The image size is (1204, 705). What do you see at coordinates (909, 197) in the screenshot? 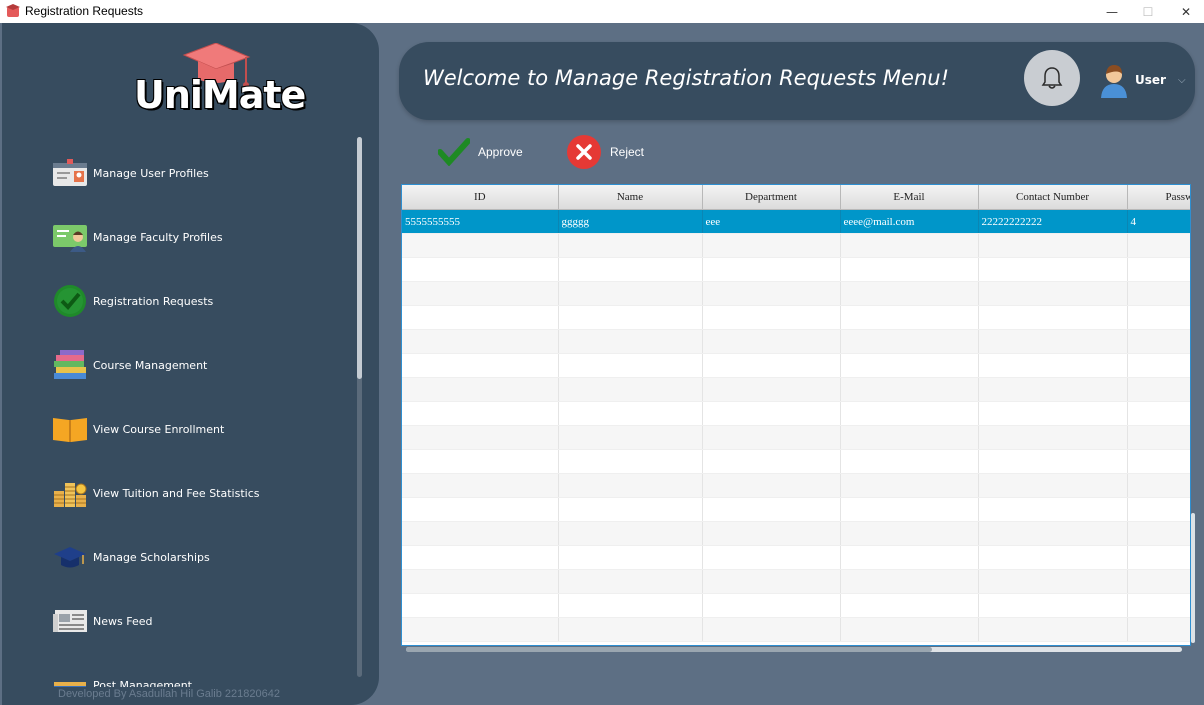
I see `column-header-email: E-Mail` at bounding box center [909, 197].